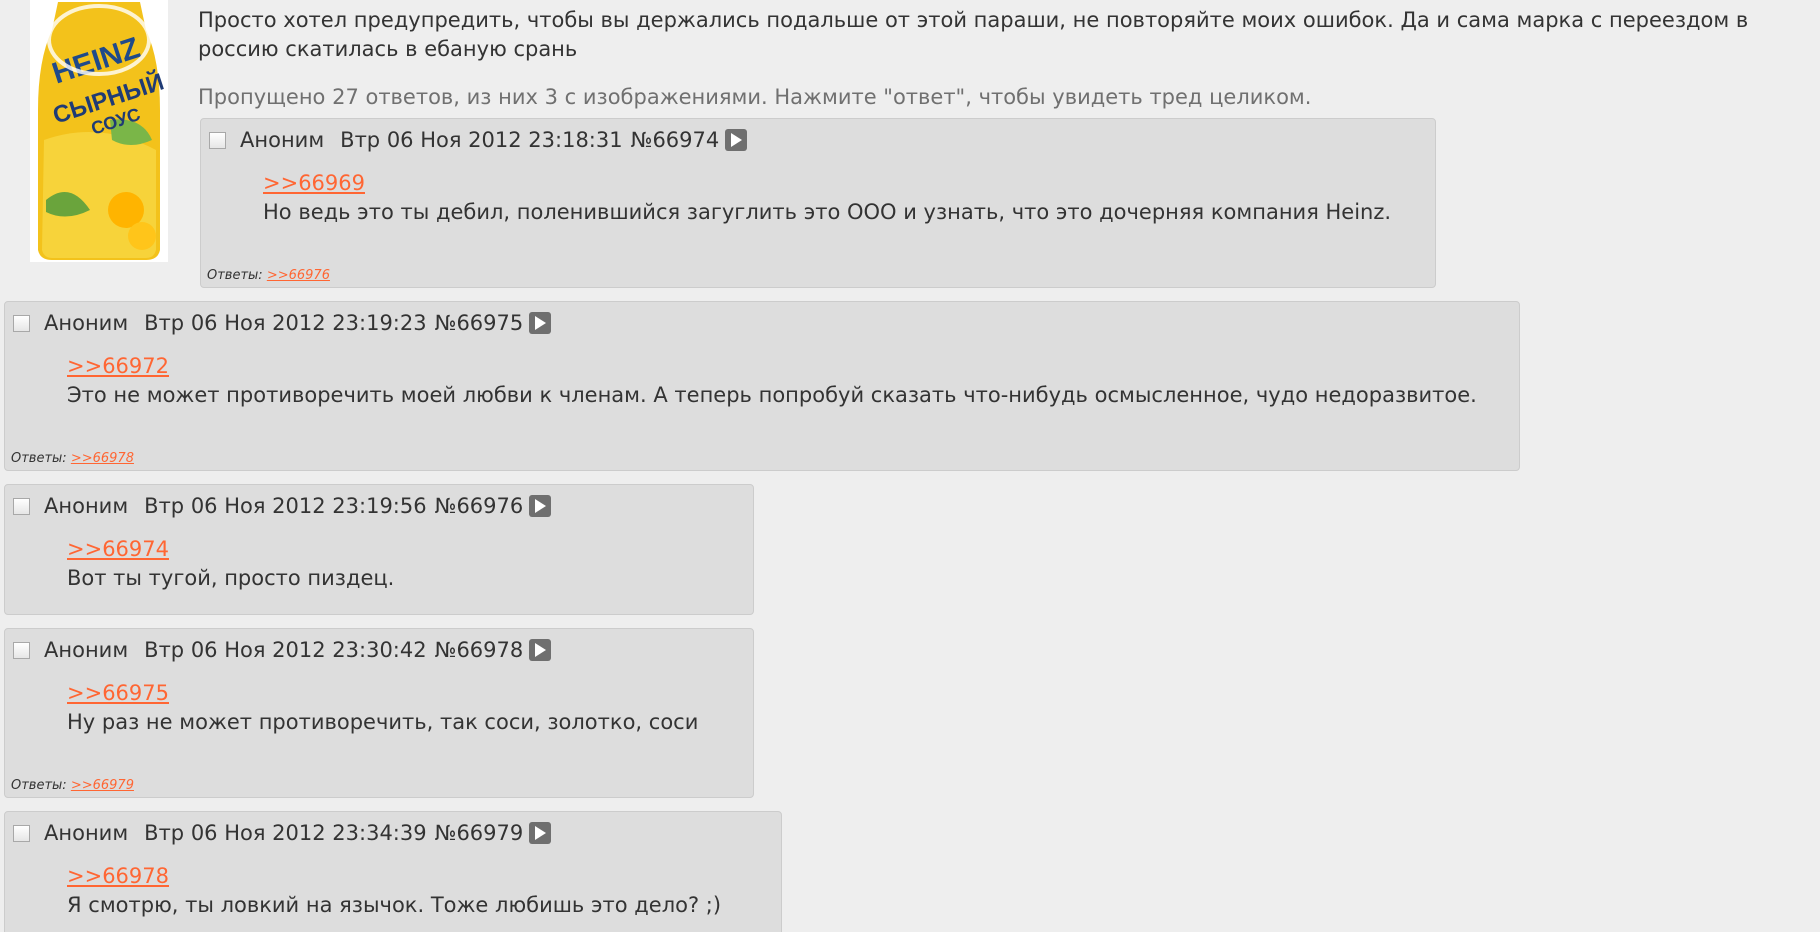 This screenshot has width=1820, height=932. I want to click on reply-to-link: >>66972, so click(118, 366).